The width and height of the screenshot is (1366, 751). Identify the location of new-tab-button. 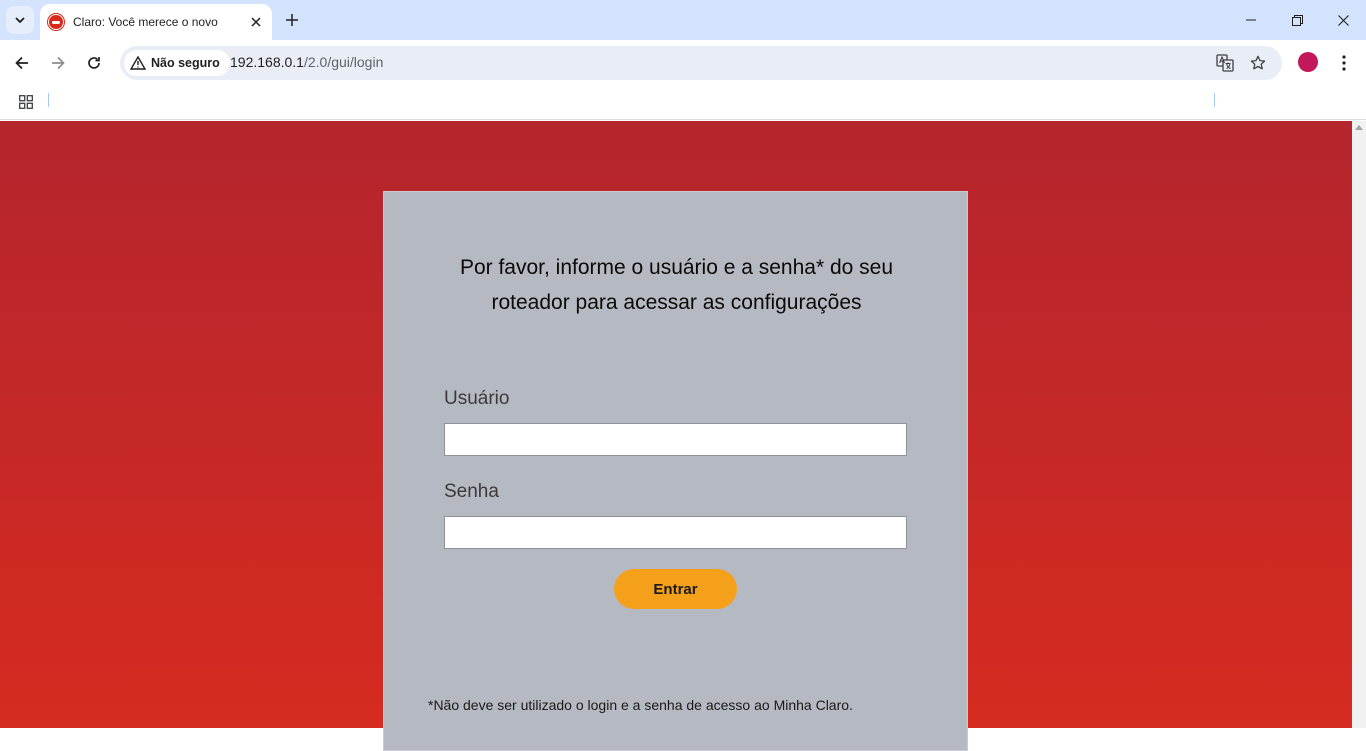
(292, 20).